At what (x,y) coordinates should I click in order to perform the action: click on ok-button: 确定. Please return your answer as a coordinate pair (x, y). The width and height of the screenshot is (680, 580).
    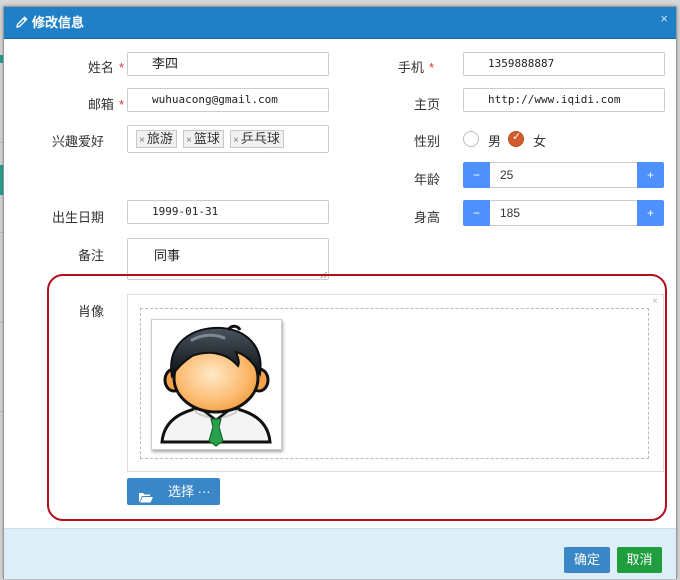
    Looking at the image, I should click on (587, 560).